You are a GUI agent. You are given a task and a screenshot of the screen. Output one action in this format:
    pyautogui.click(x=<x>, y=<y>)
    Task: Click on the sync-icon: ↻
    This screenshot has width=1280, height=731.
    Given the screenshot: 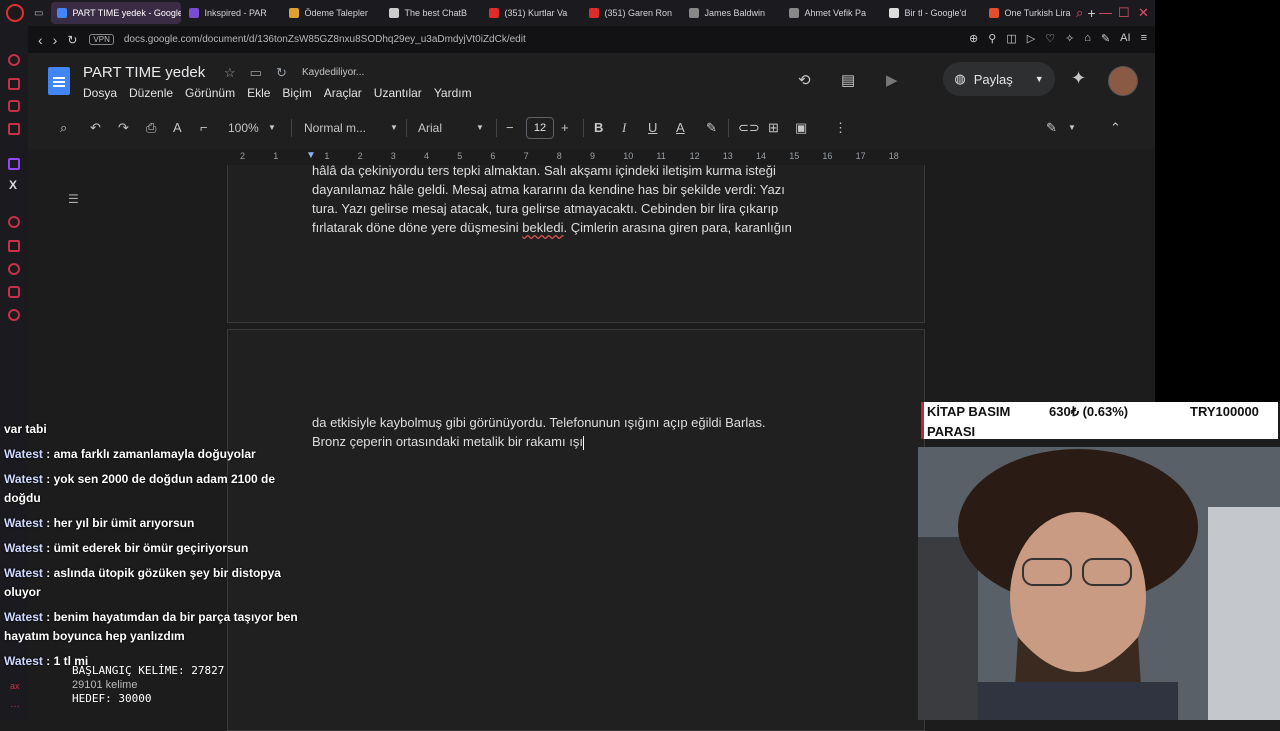 What is the action you would take?
    pyautogui.click(x=281, y=73)
    